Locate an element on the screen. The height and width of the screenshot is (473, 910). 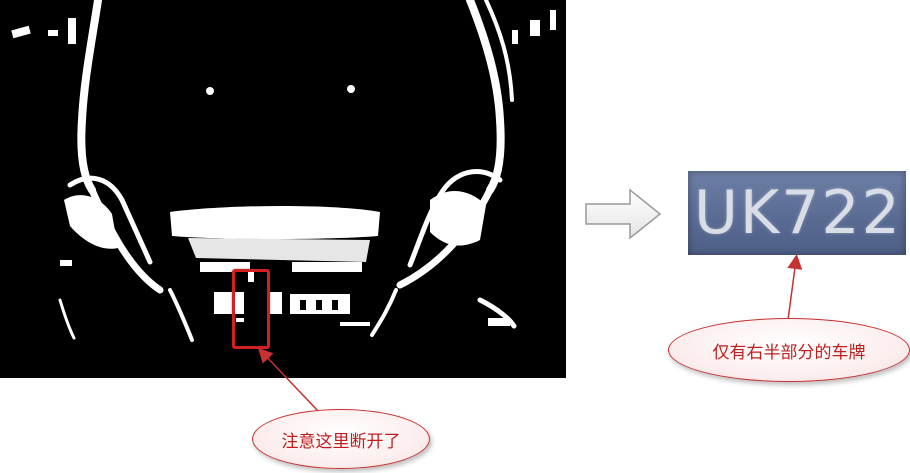
broken-note-text: 注意这里断开了 is located at coordinates (341, 441).